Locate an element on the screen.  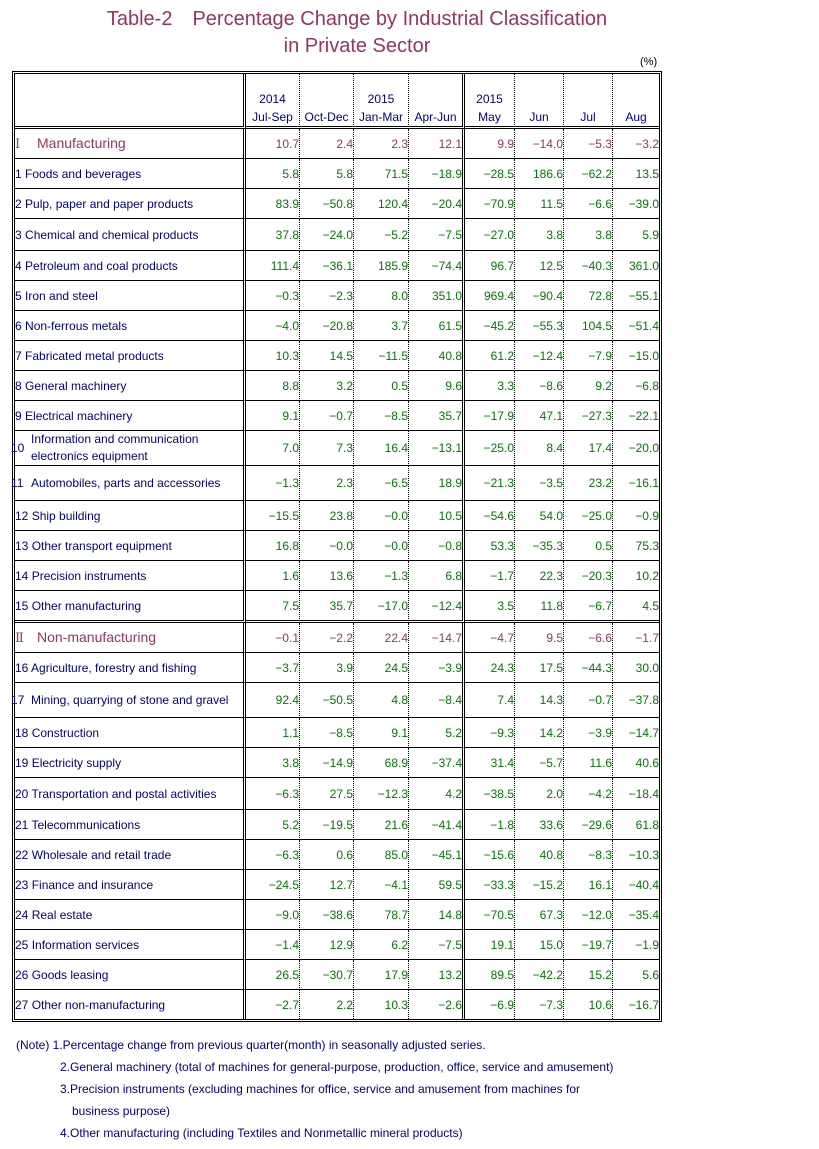
value-cell: 10.5 is located at coordinates (437, 516).